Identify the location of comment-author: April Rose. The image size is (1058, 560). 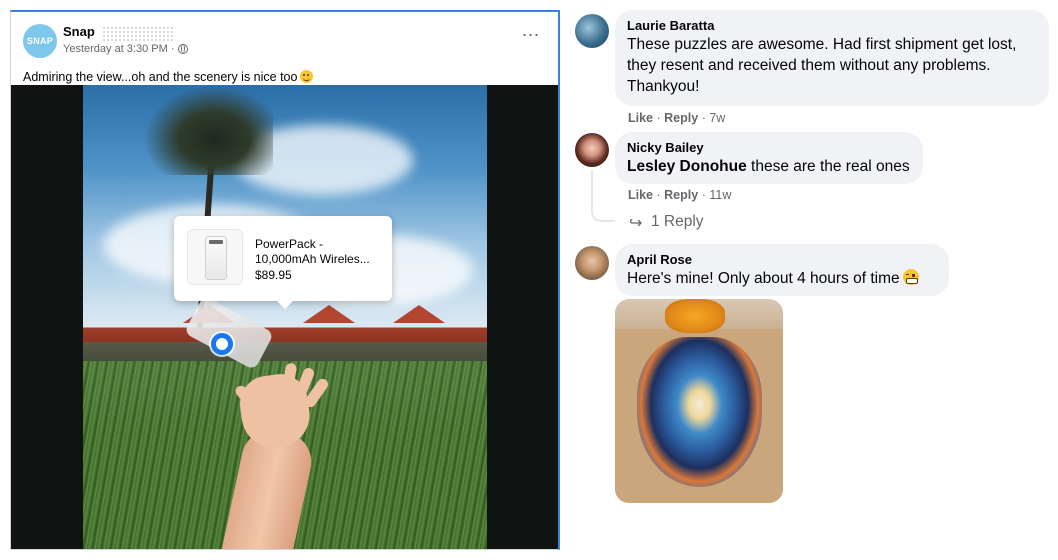
(782, 260).